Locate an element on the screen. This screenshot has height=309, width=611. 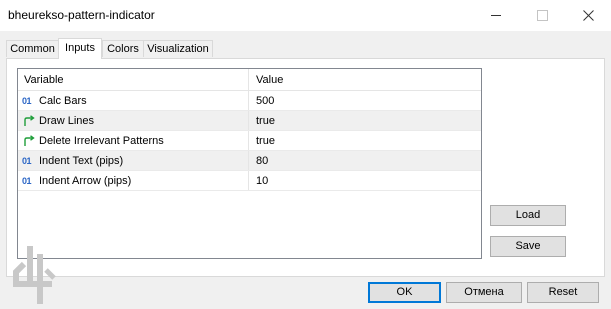
variable-value: 500 is located at coordinates (365, 101).